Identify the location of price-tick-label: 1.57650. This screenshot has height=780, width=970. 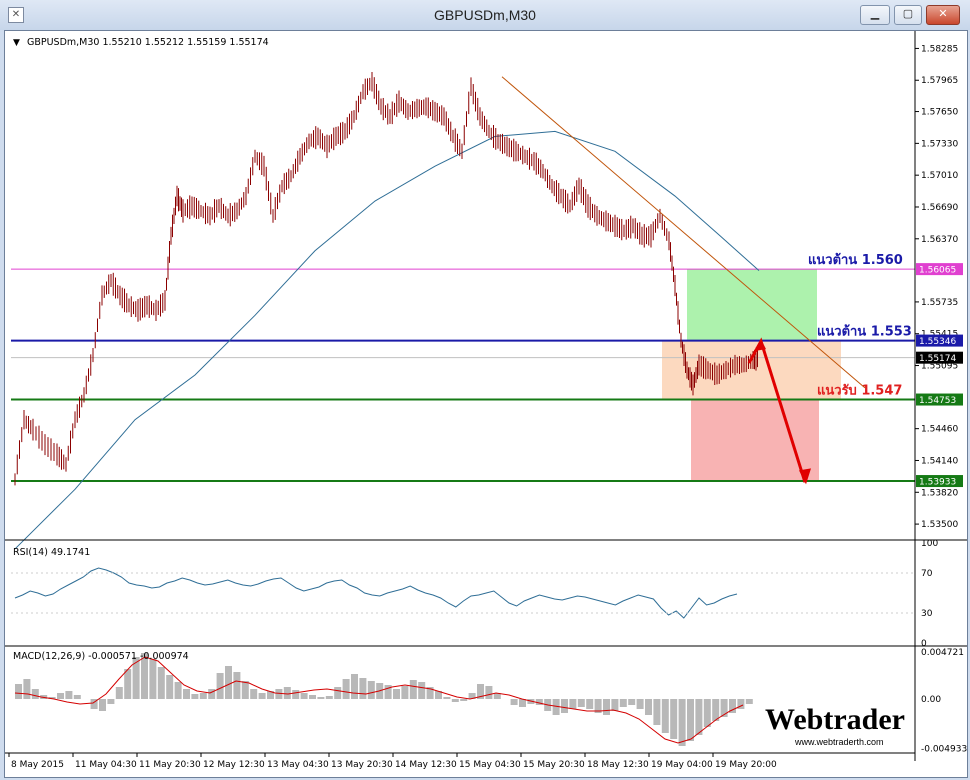
(939, 113).